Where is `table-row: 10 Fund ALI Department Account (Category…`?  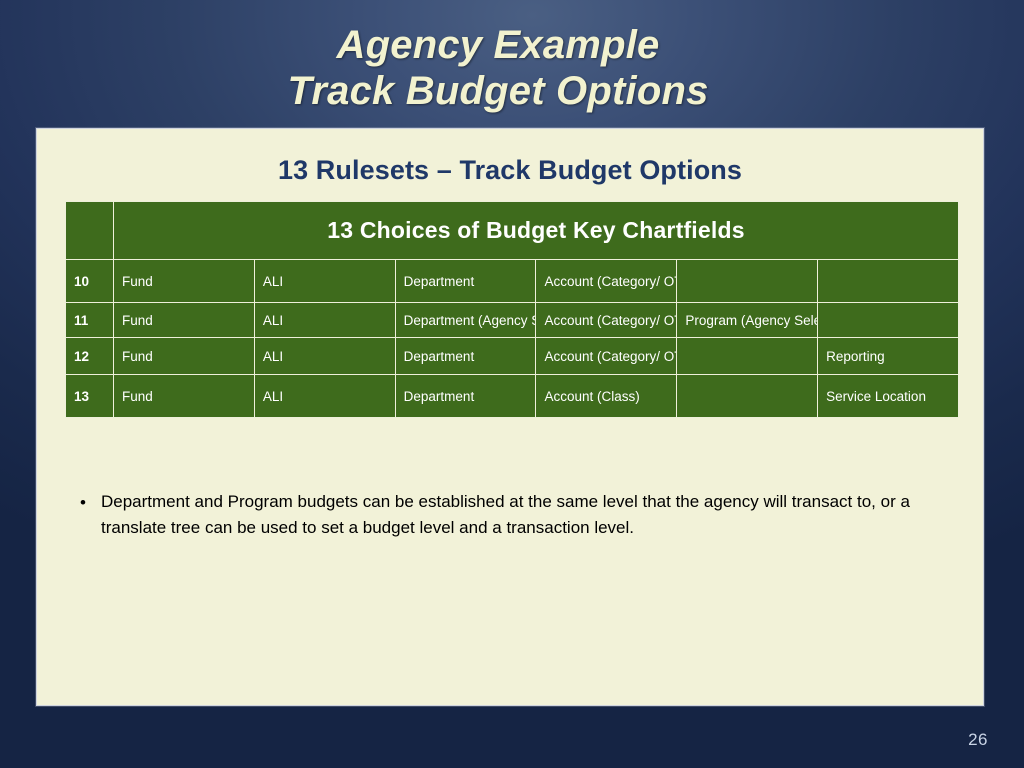
table-row: 10 Fund ALI Department Account (Category… is located at coordinates (512, 281).